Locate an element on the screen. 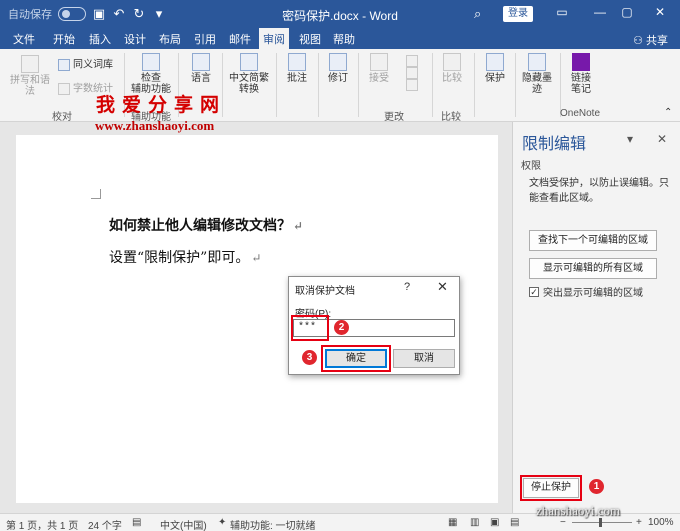  step-badge-2: 2 is located at coordinates (341, 327).